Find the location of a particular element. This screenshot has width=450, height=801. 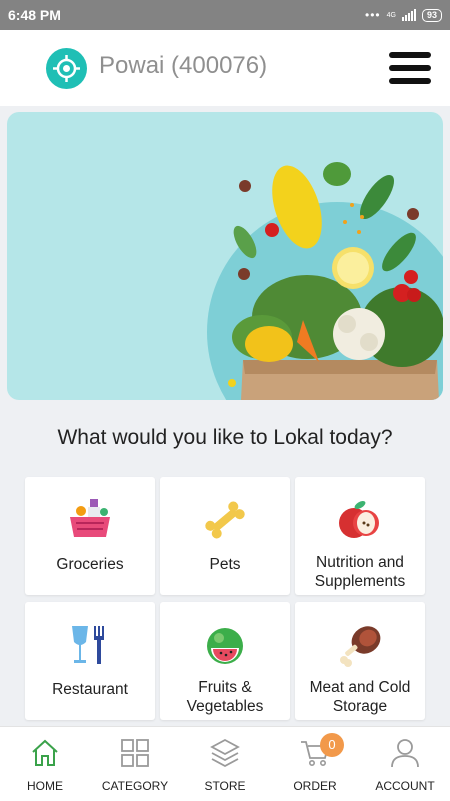

nav-label: CATEGORY is located at coordinates (135, 786).